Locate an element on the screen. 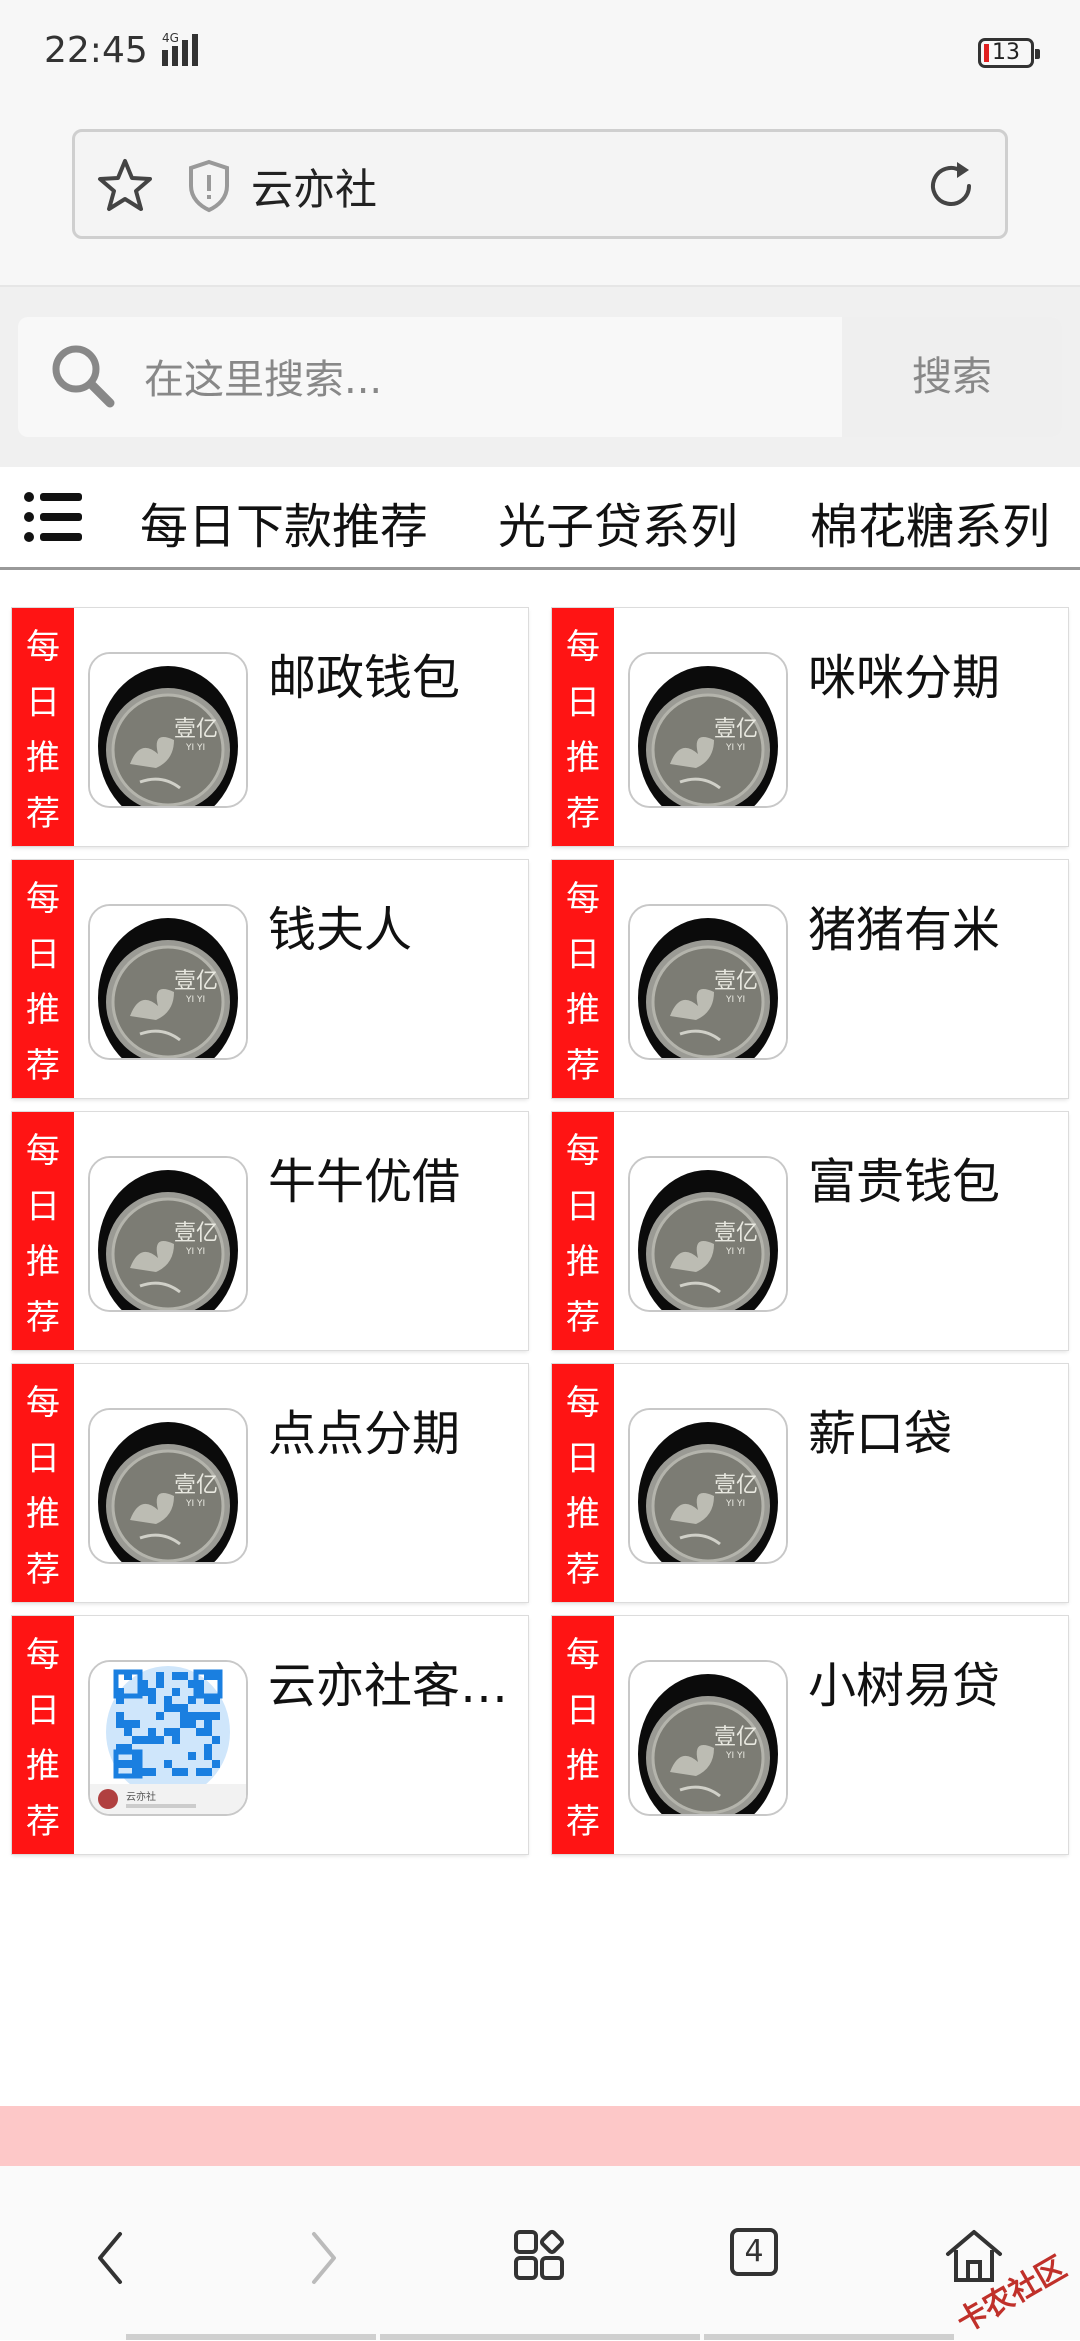 Image resolution: width=1080 pixels, height=2341 pixels. network-type: 4G is located at coordinates (170, 38).